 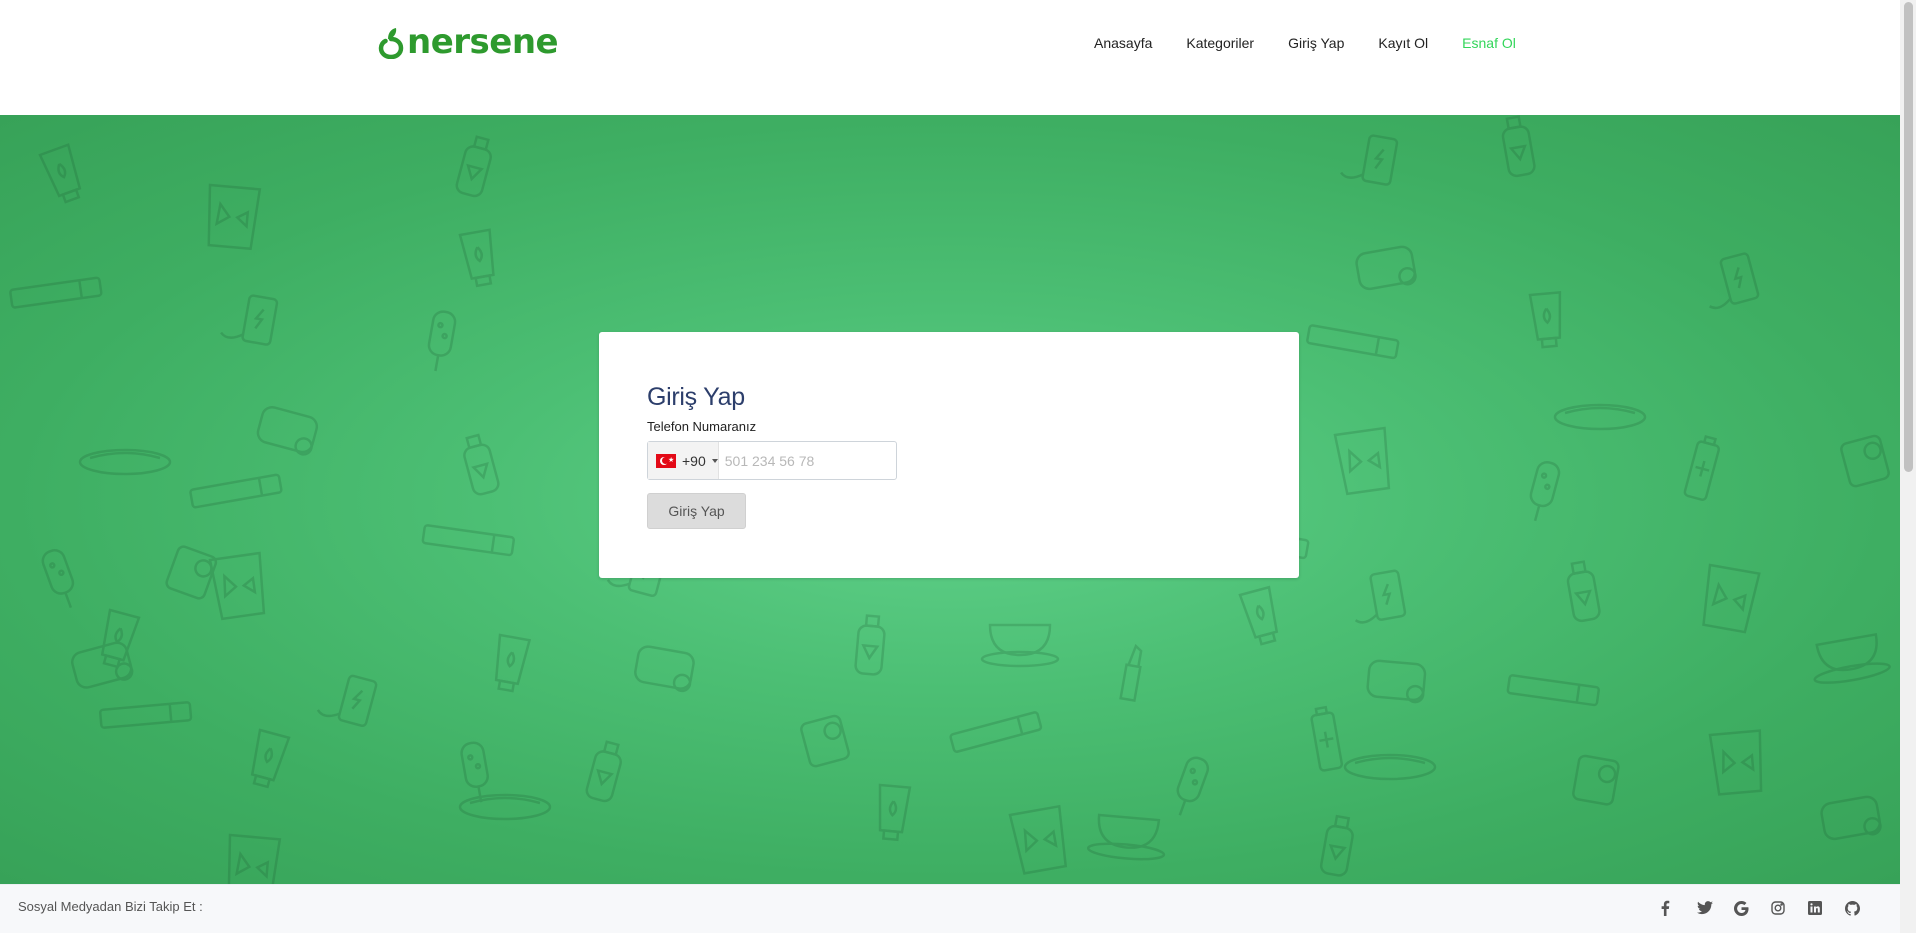 What do you see at coordinates (694, 460) in the screenshot?
I see `dial-code: +90` at bounding box center [694, 460].